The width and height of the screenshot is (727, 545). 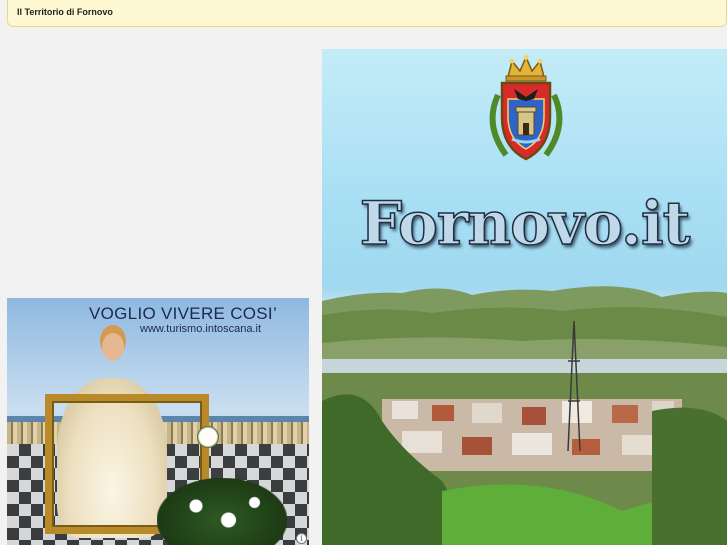 I want to click on ad-bride-head, so click(x=113, y=347).